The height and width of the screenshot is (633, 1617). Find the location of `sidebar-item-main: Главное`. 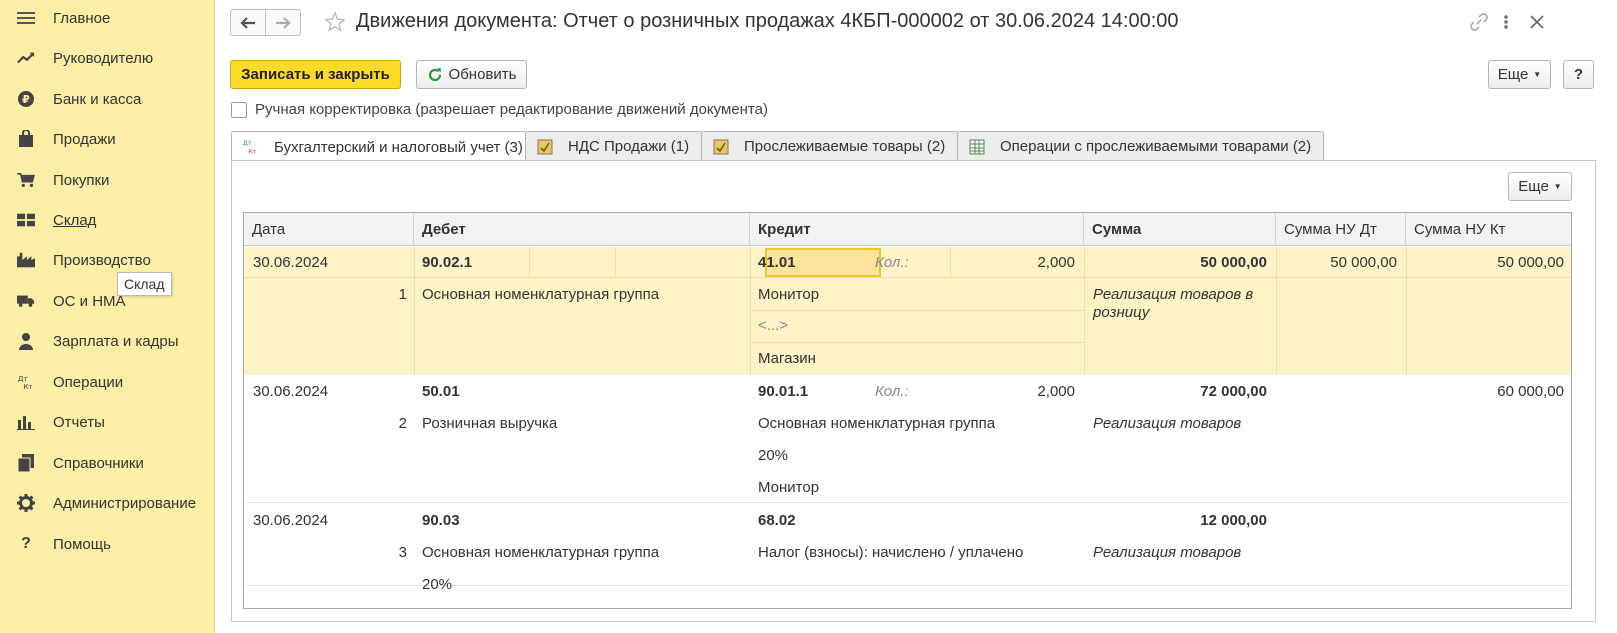

sidebar-item-main: Главное is located at coordinates (107, 19).